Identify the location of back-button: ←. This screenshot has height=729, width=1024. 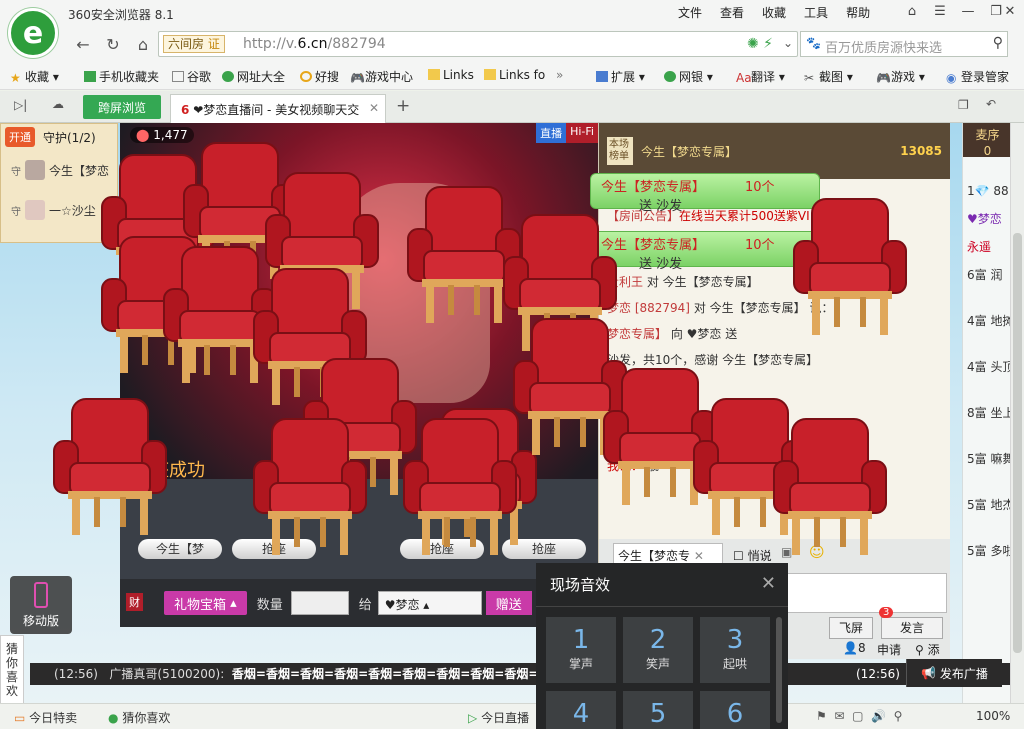
(83, 44).